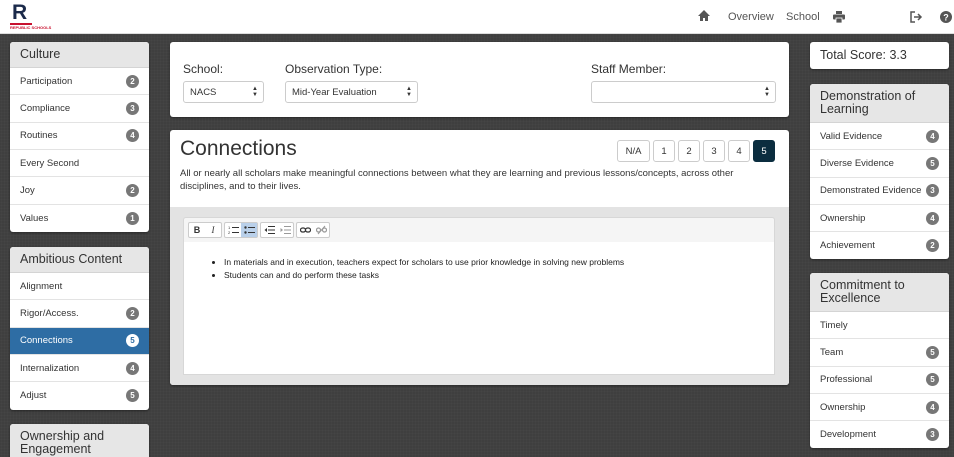 This screenshot has height=457, width=954. I want to click on score-button-4: 4, so click(739, 151).